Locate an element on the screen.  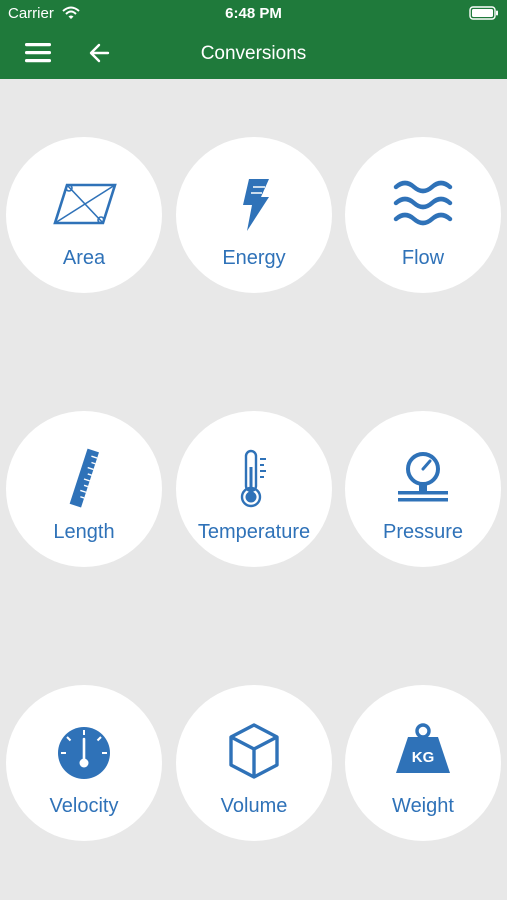
pressure-gauge-icon is located at coordinates (423, 479).